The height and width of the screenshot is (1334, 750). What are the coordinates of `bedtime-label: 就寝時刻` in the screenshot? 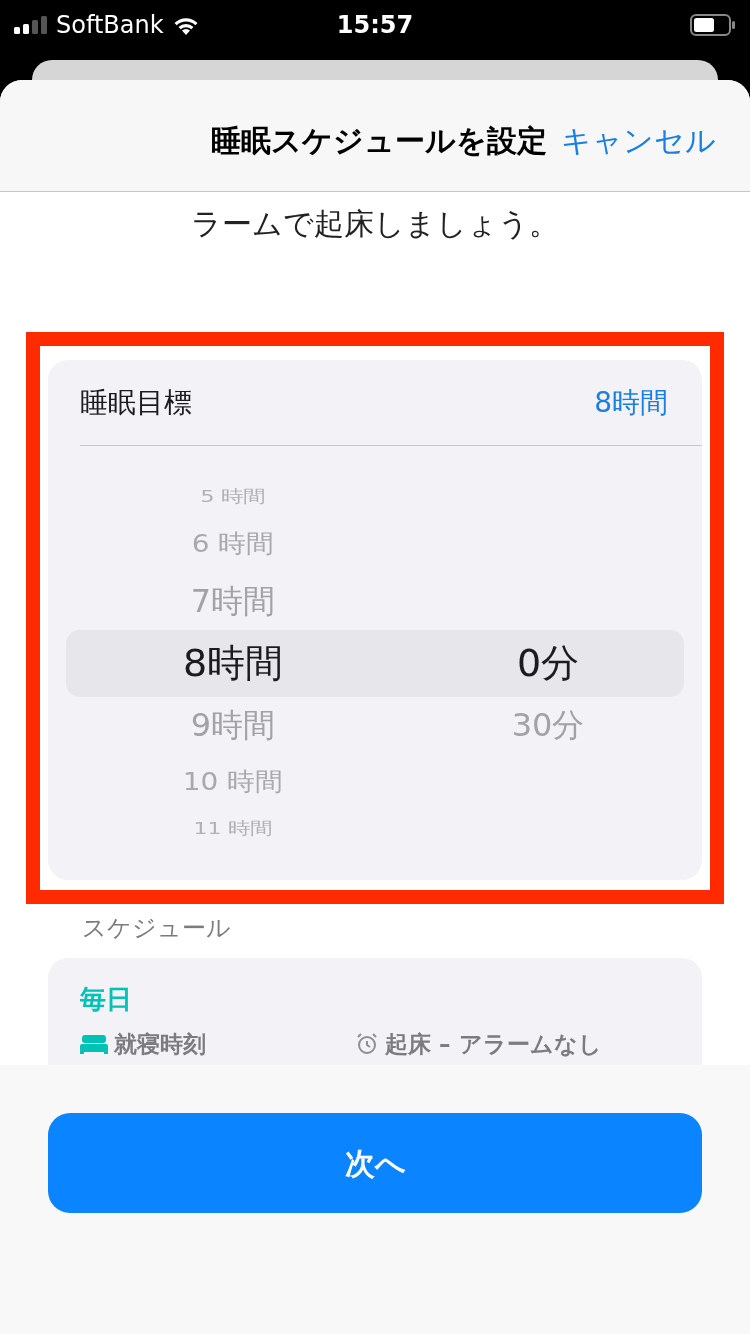 It's located at (160, 1044).